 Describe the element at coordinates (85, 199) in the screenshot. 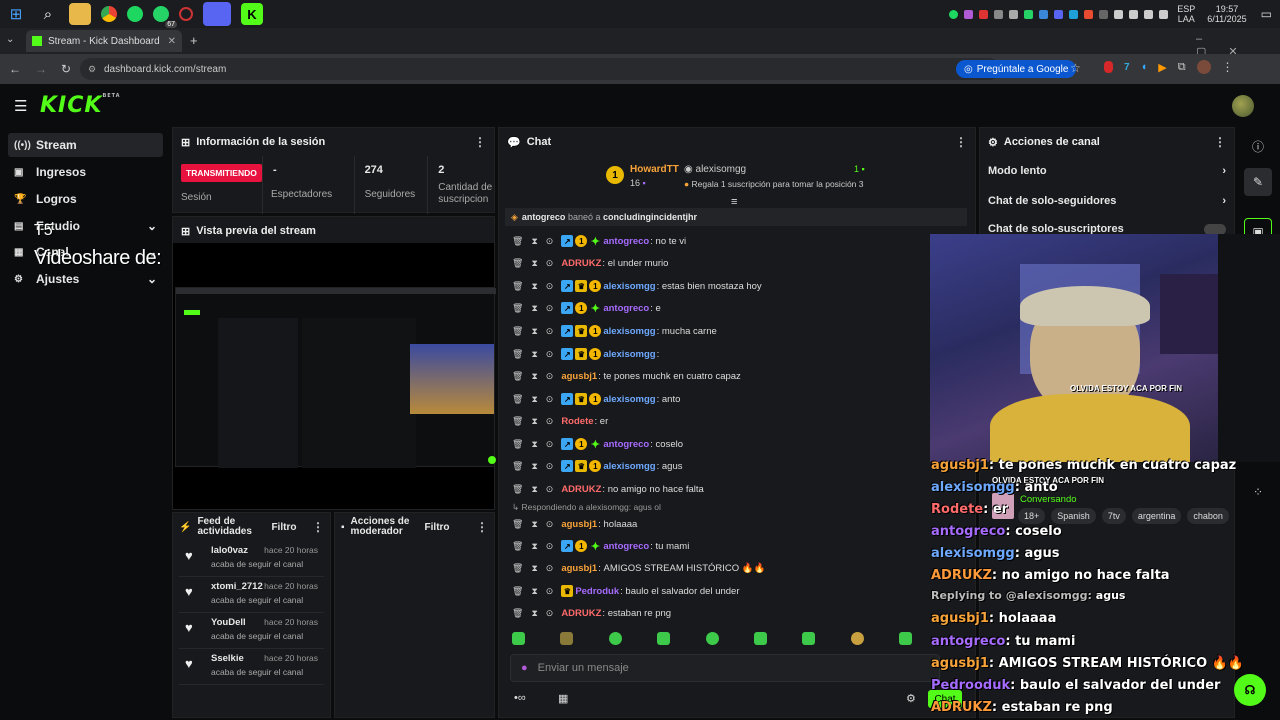

I see `sidebar-item-logros: 🏆 Logros` at that location.